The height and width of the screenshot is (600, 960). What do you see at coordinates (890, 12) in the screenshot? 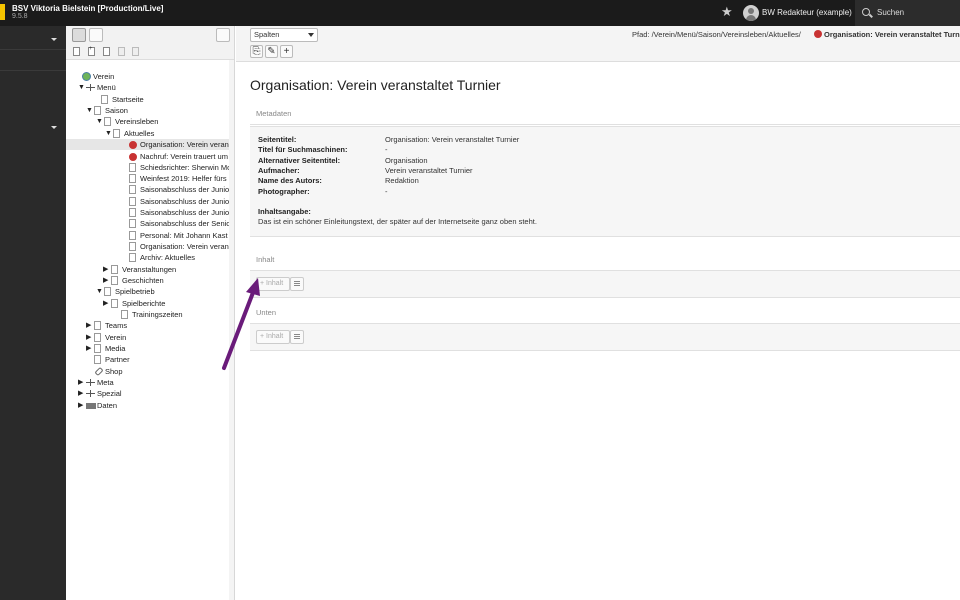
I see `search-label: Suchen` at bounding box center [890, 12].